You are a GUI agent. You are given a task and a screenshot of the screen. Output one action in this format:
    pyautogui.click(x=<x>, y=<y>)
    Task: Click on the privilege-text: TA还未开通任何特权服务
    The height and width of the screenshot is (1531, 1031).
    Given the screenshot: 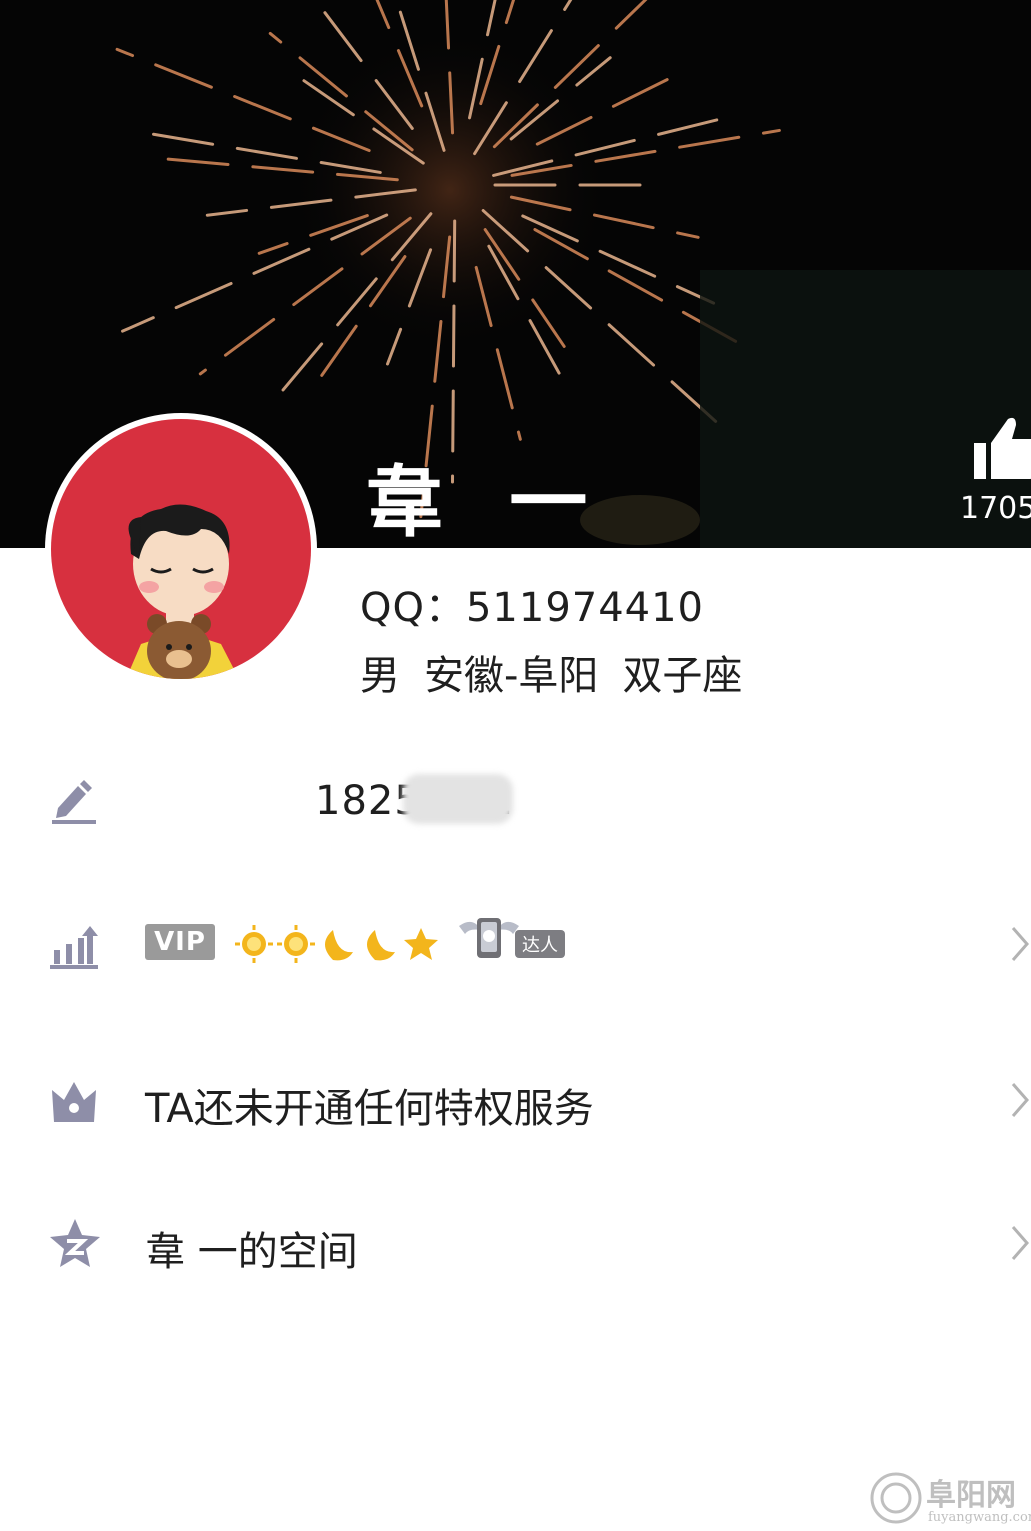 What is the action you would take?
    pyautogui.click(x=369, y=1109)
    